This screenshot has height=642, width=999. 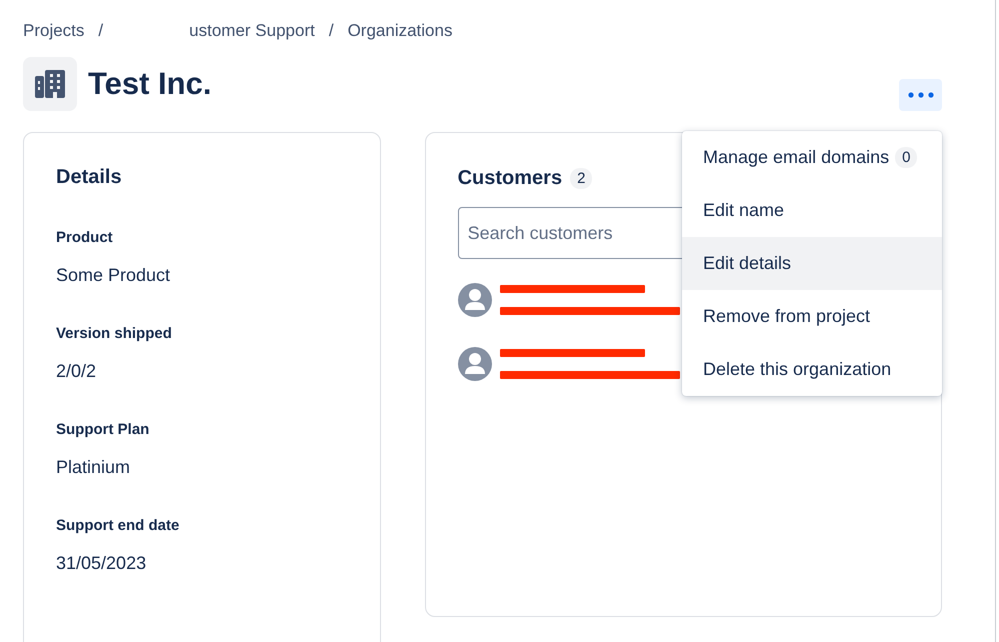 What do you see at coordinates (53, 31) in the screenshot?
I see `breadcrumb-link: Projects` at bounding box center [53, 31].